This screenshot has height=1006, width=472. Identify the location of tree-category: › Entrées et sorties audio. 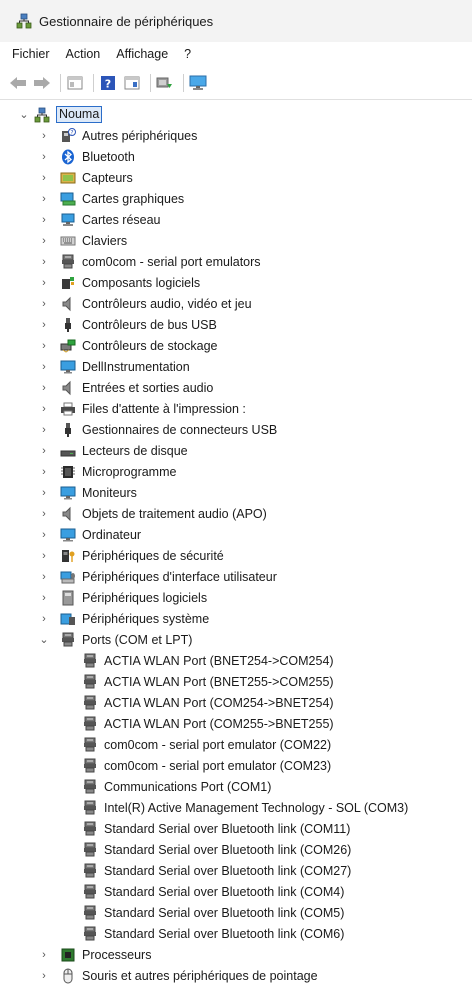
(236, 387).